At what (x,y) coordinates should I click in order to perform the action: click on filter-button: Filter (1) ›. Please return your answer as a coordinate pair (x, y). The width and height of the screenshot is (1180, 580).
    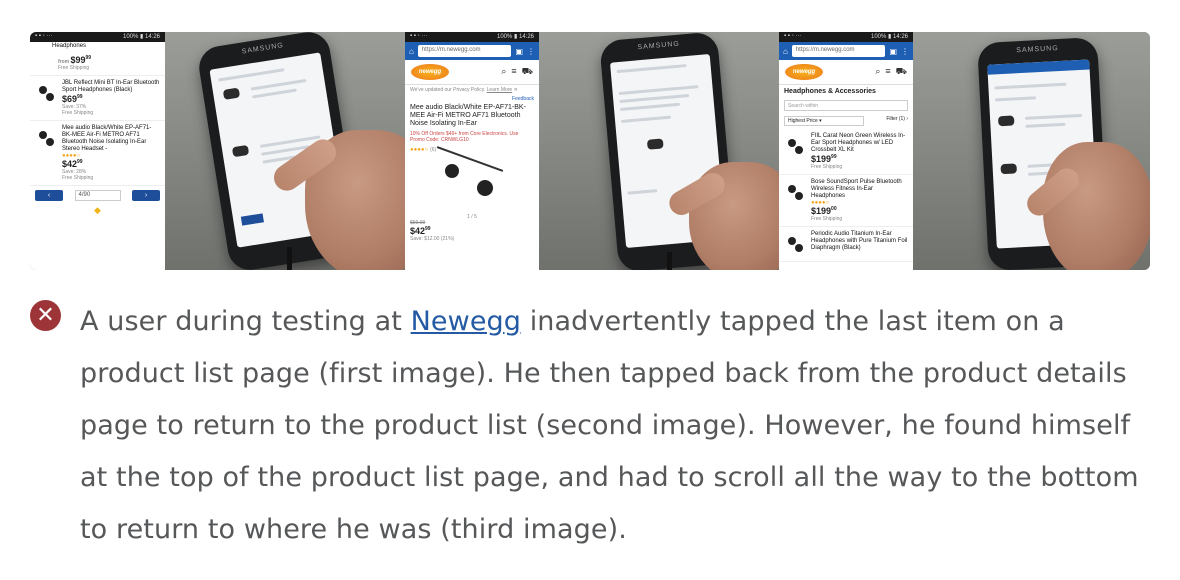
    Looking at the image, I should click on (897, 121).